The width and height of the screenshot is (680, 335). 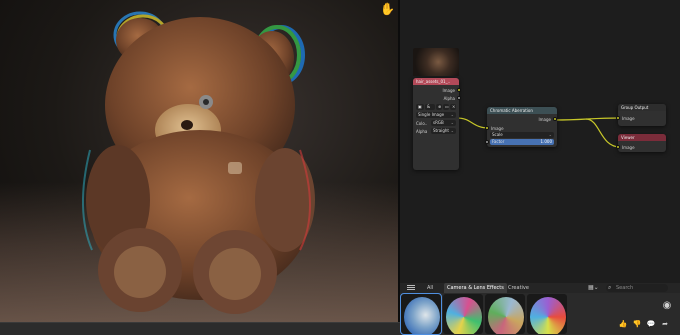 What do you see at coordinates (475, 288) in the screenshot?
I see `tab-camera-lens-effects: Camera & Lens Effects` at bounding box center [475, 288].